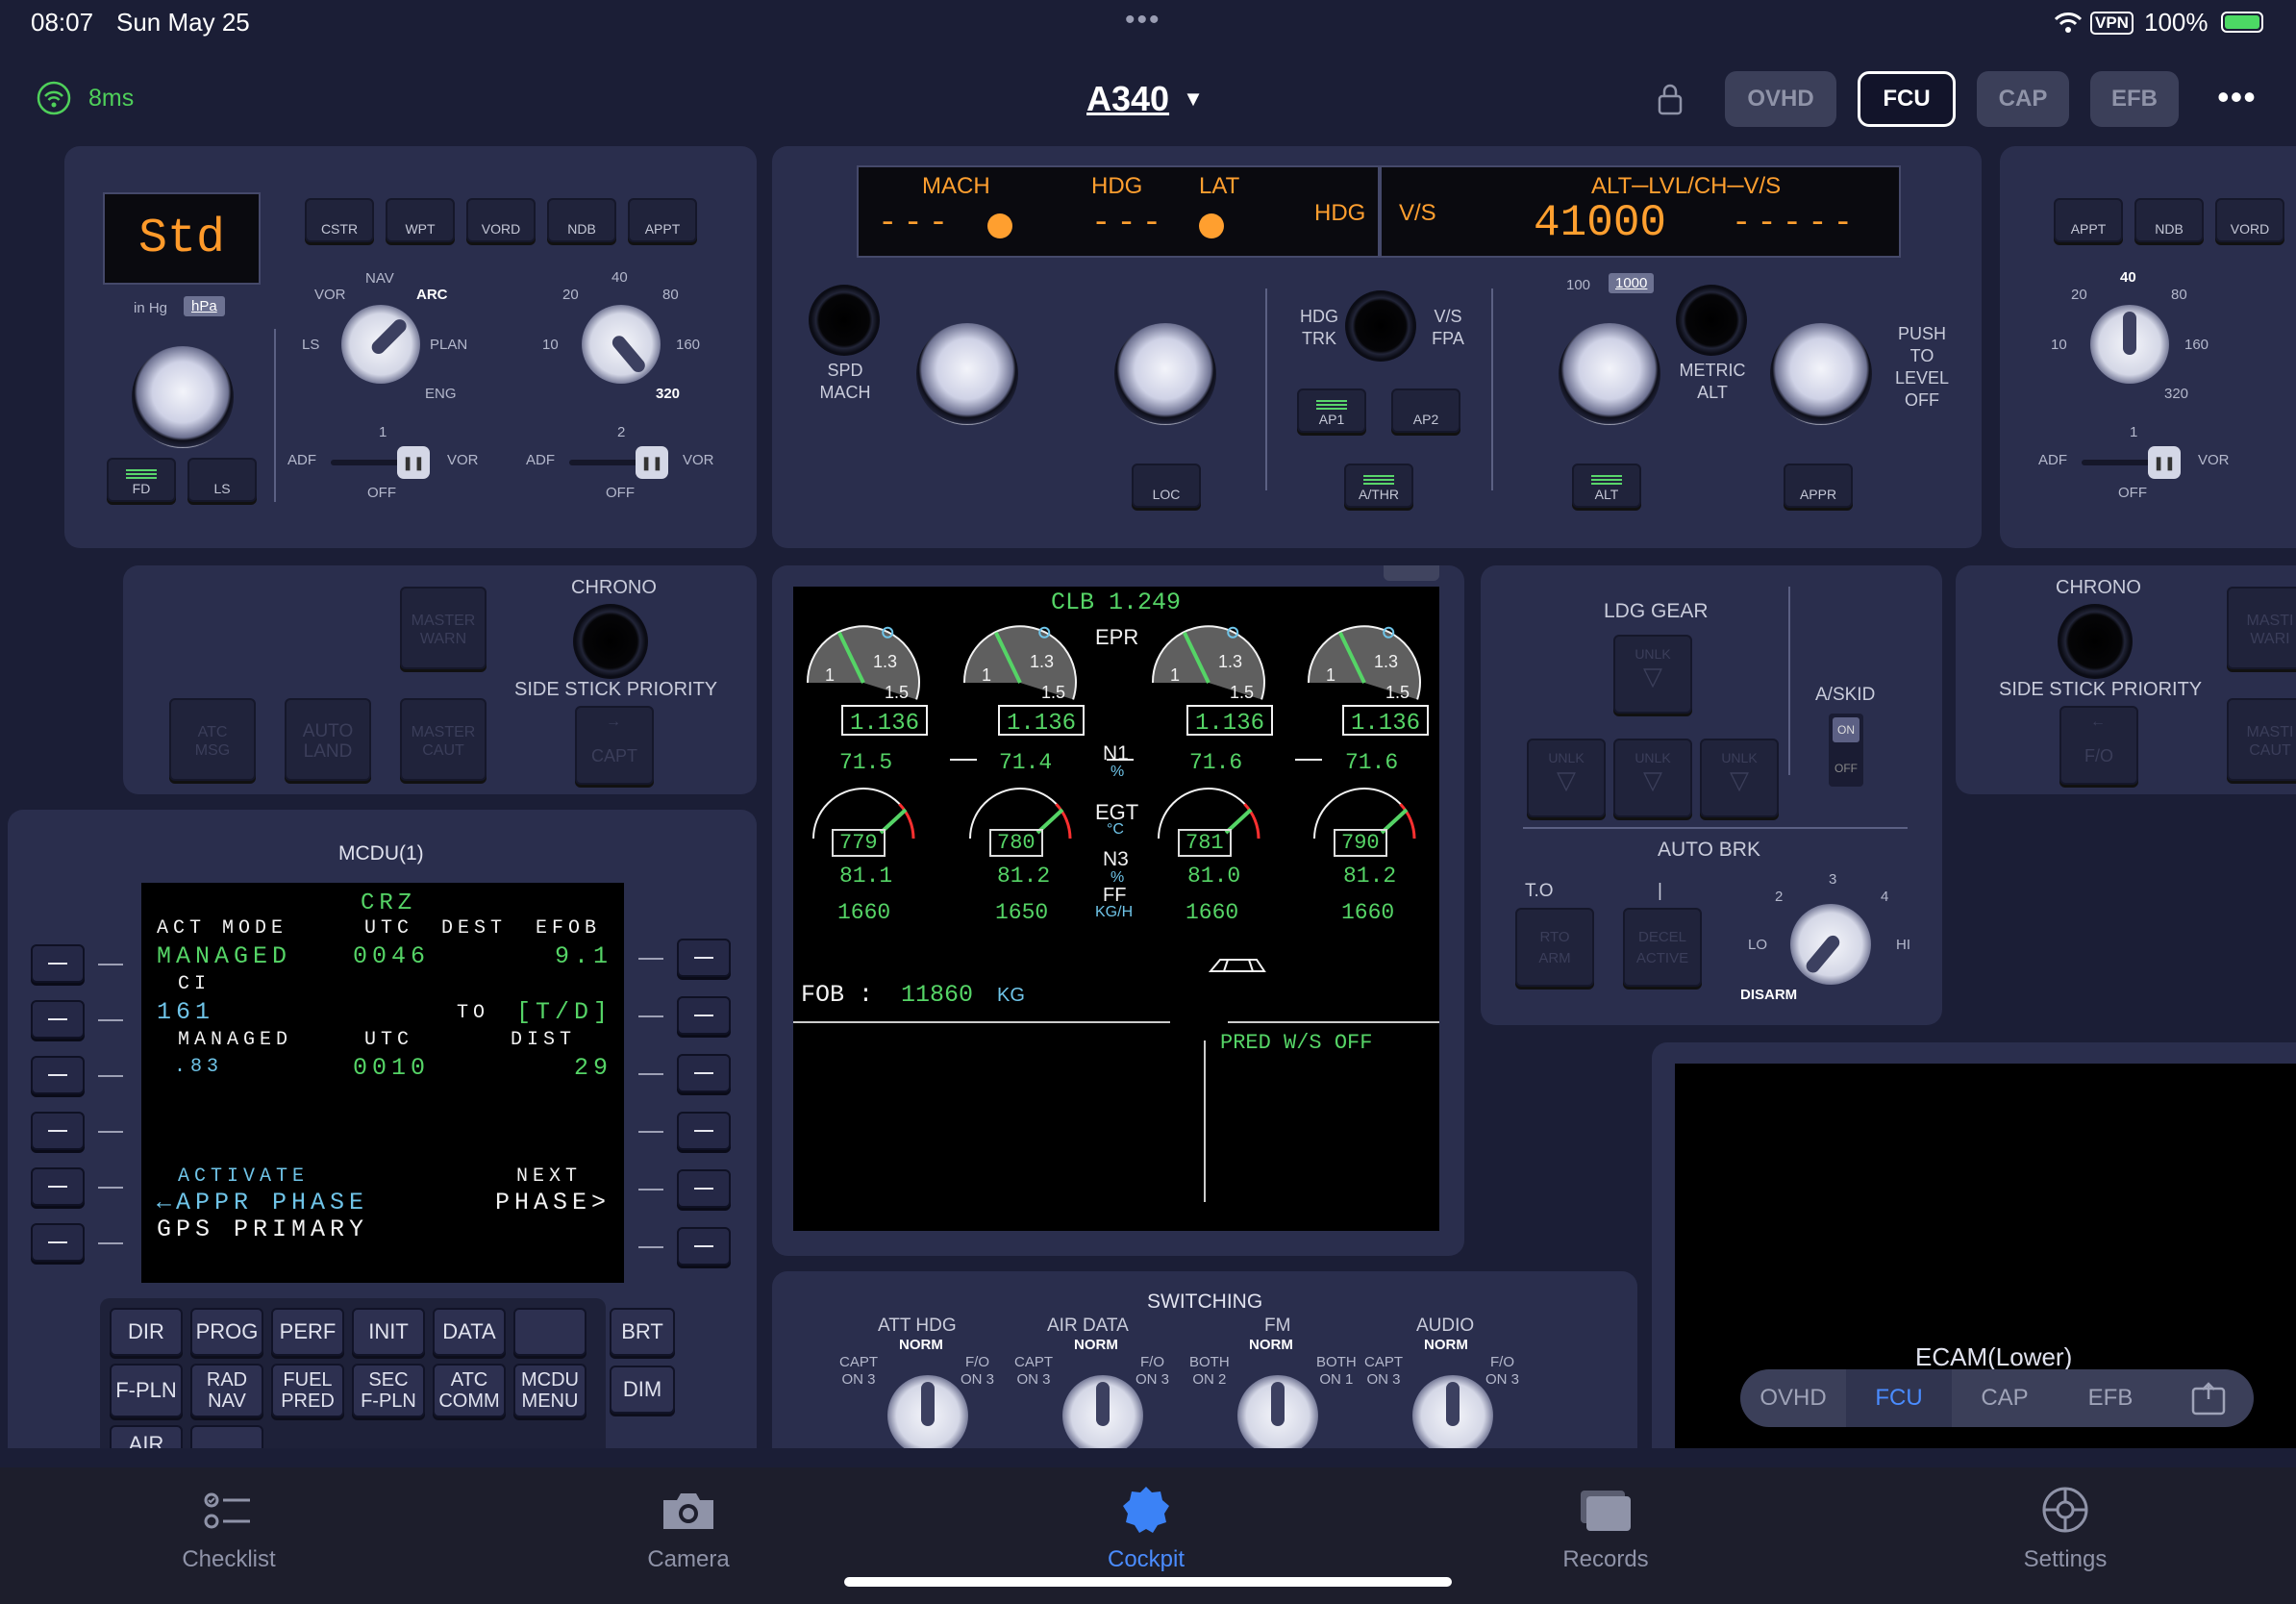  I want to click on key-mcdu-menu: MCDU MENU, so click(549, 1390).